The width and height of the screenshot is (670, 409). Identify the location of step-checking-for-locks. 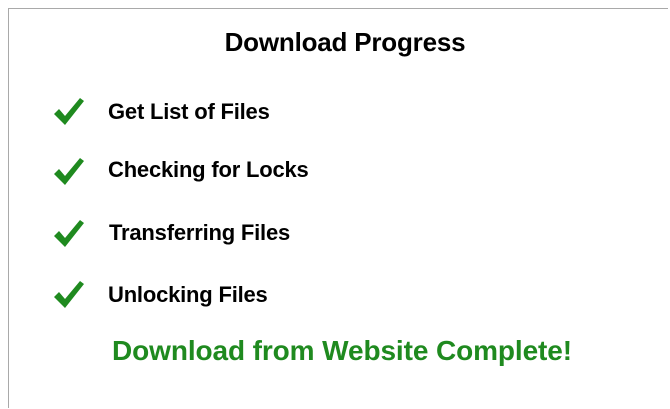
(69, 172).